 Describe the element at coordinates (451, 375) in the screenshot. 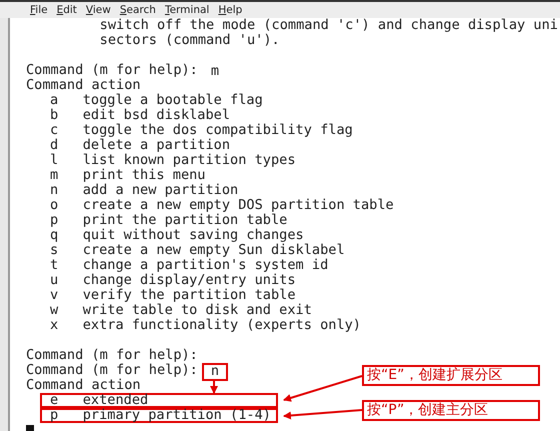

I see `callout-label: 按“E”，创建扩展分区` at that location.